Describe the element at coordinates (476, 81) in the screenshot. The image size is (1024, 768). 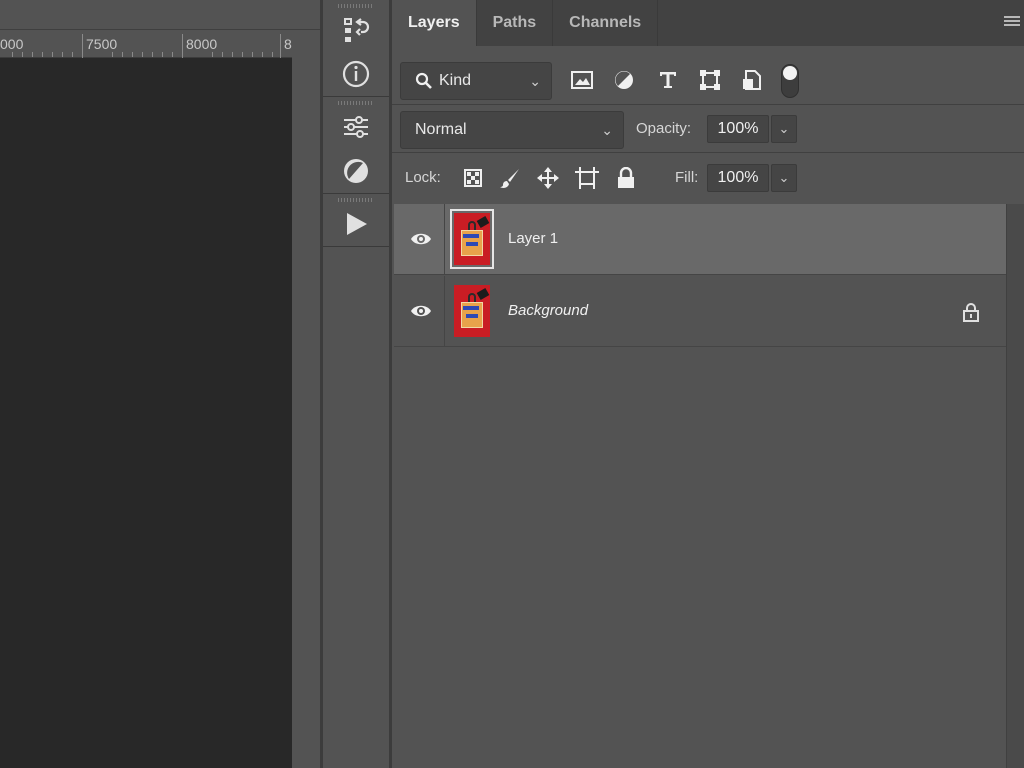
I see `filter-kind-select: Kind ⌄` at that location.